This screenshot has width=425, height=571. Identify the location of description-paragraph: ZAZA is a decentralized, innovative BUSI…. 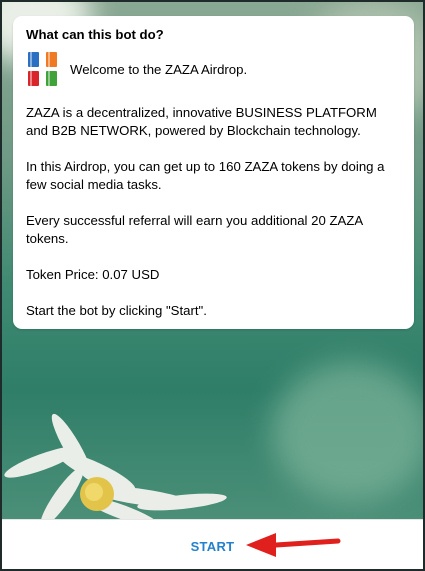
(201, 121).